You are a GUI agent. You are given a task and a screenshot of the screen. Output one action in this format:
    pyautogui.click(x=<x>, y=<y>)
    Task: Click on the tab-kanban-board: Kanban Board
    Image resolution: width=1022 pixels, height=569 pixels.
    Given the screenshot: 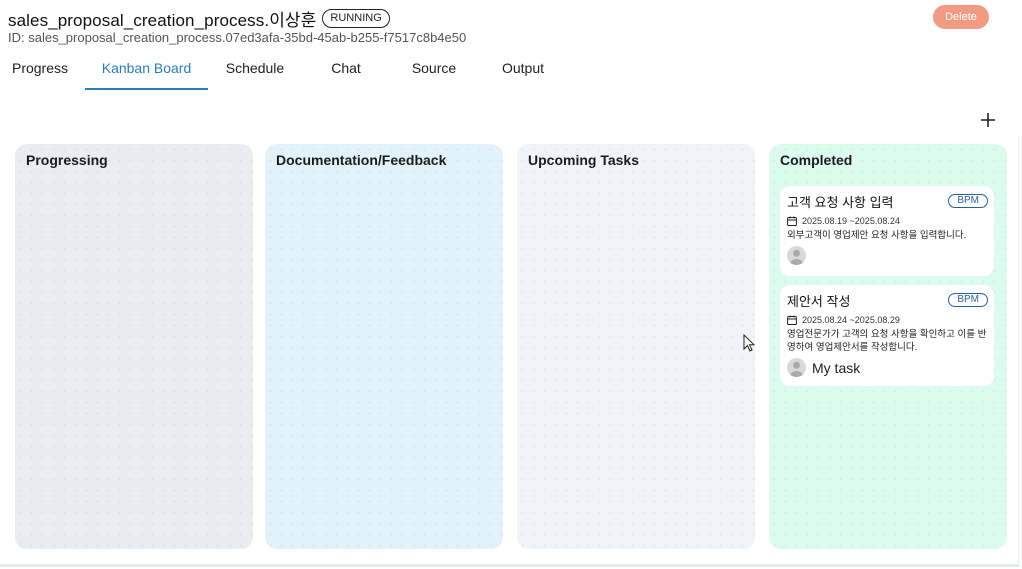 What is the action you would take?
    pyautogui.click(x=146, y=71)
    